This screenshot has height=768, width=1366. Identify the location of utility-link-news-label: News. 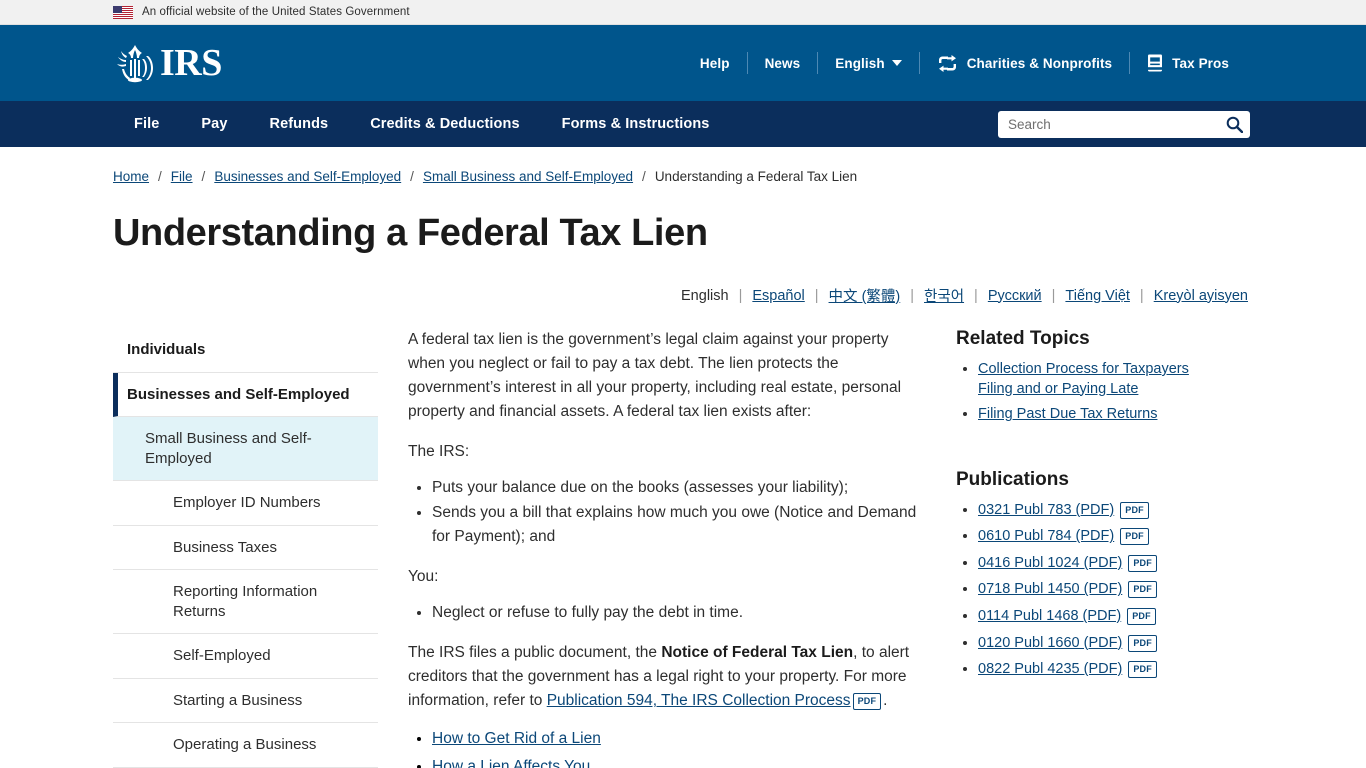
(782, 63).